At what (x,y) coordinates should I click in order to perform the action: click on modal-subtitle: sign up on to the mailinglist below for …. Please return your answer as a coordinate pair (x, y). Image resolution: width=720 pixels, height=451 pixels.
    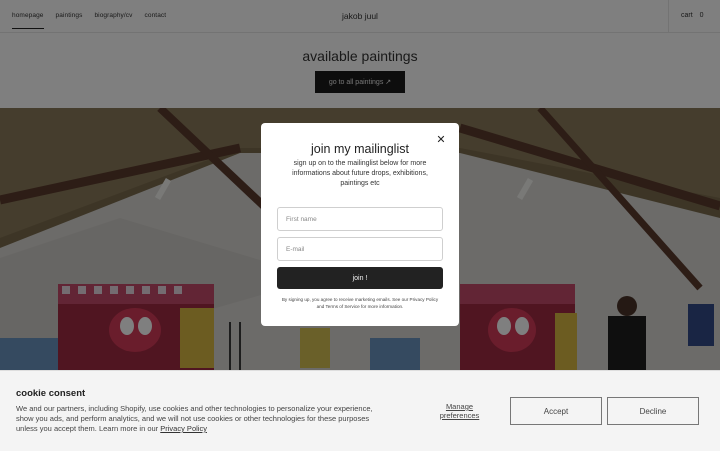
    Looking at the image, I should click on (360, 173).